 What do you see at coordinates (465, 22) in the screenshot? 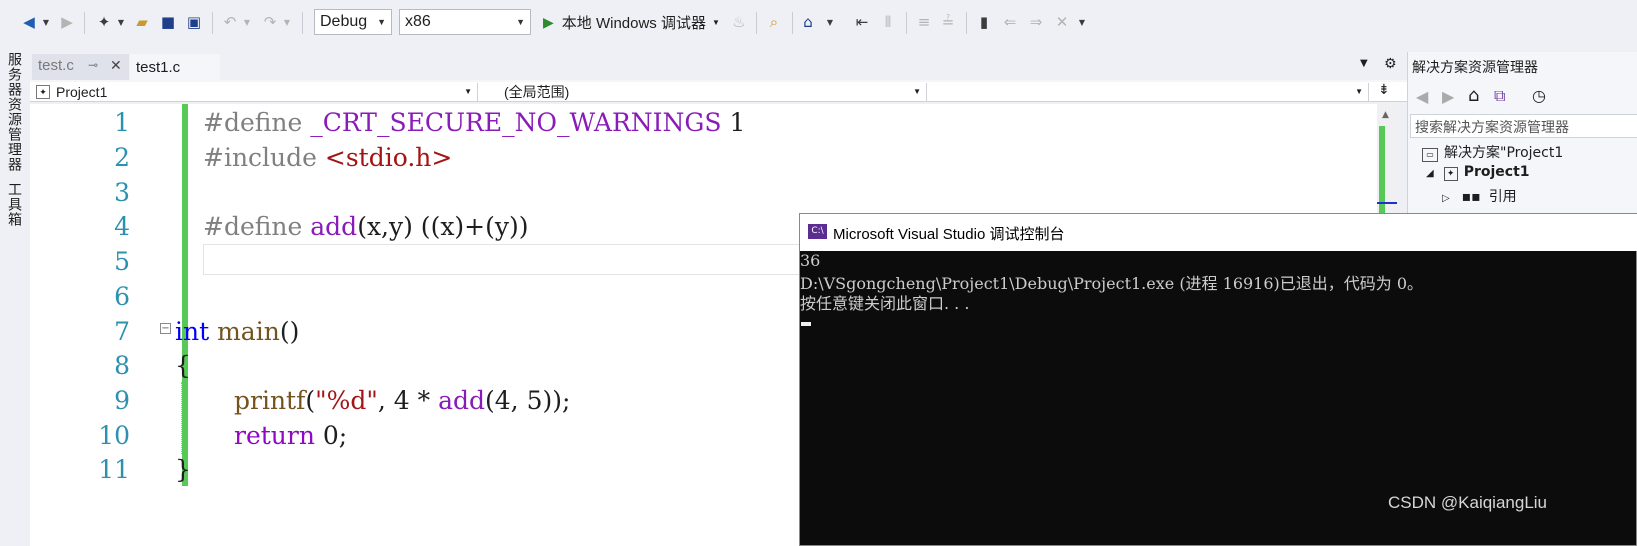
I see `platform-select: x86 ▼` at bounding box center [465, 22].